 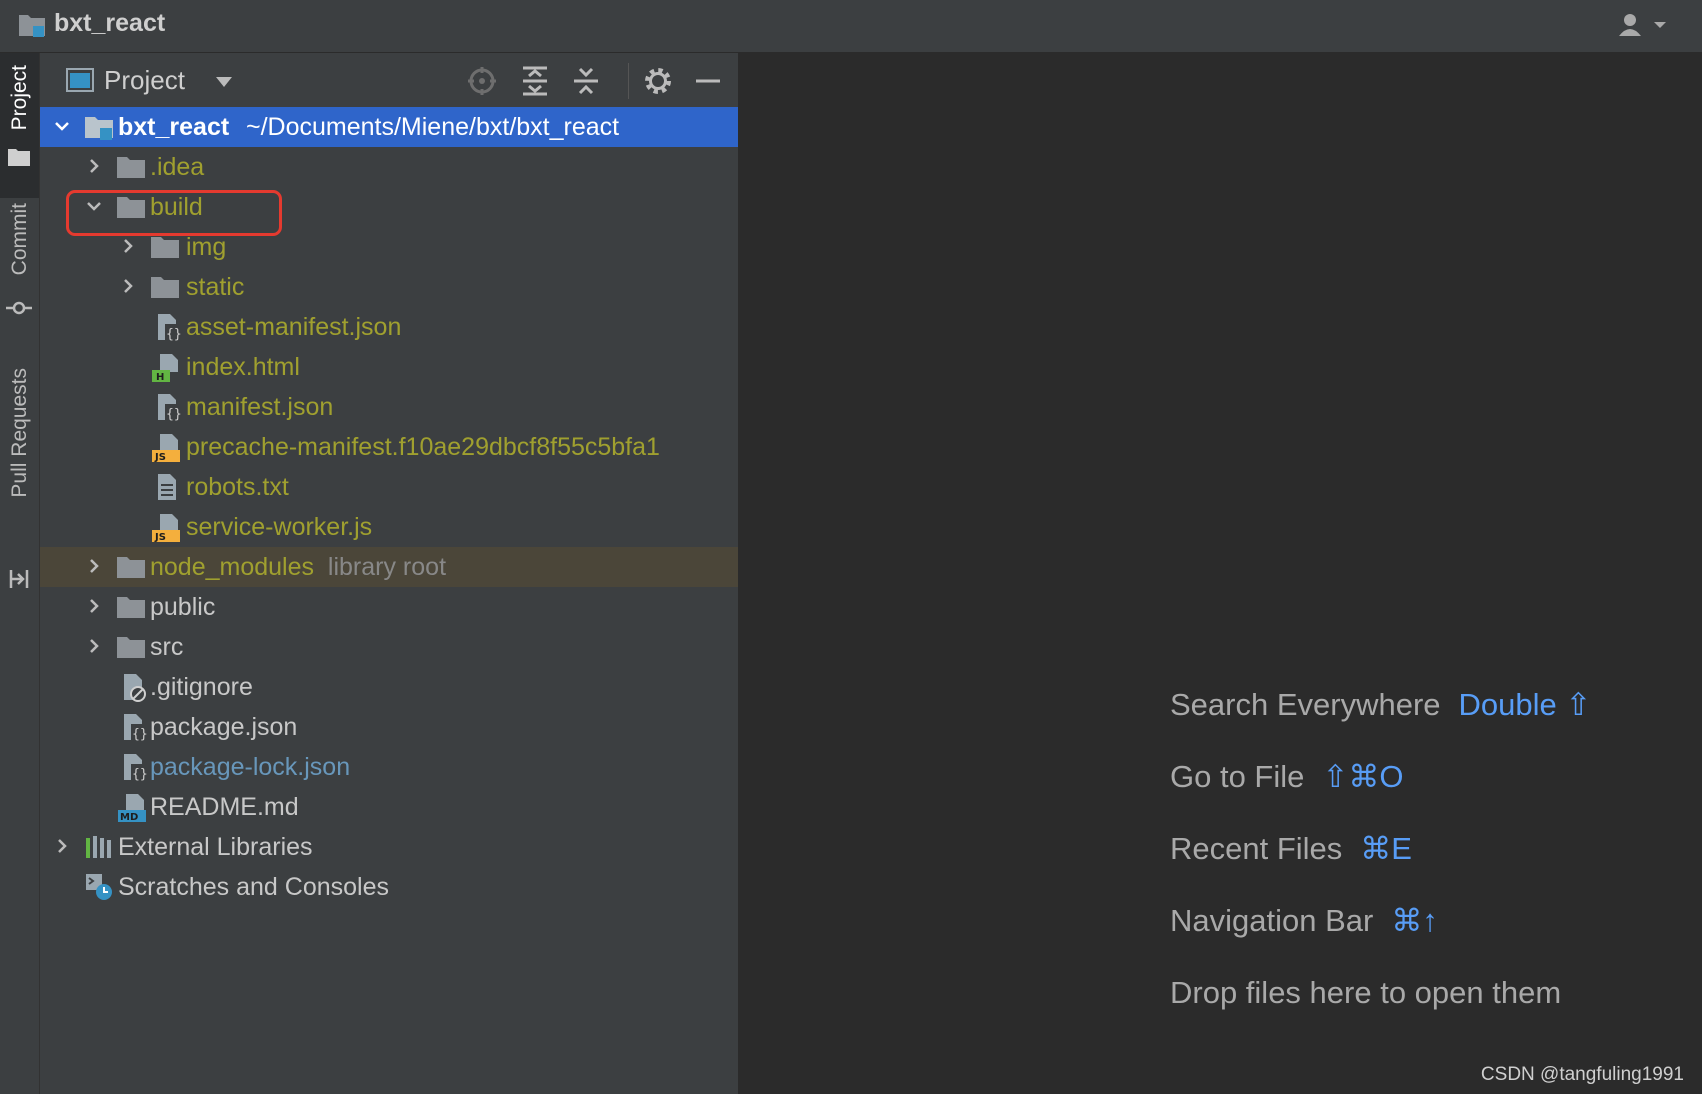 What do you see at coordinates (99, 887) in the screenshot?
I see `scratches-icon` at bounding box center [99, 887].